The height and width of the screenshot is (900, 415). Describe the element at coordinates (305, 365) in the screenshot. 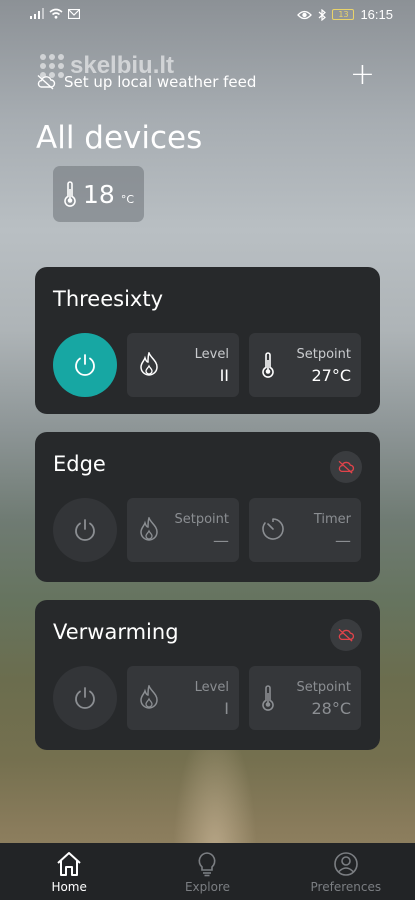

I see `setpoint-tile: Setpoint 27°C` at that location.